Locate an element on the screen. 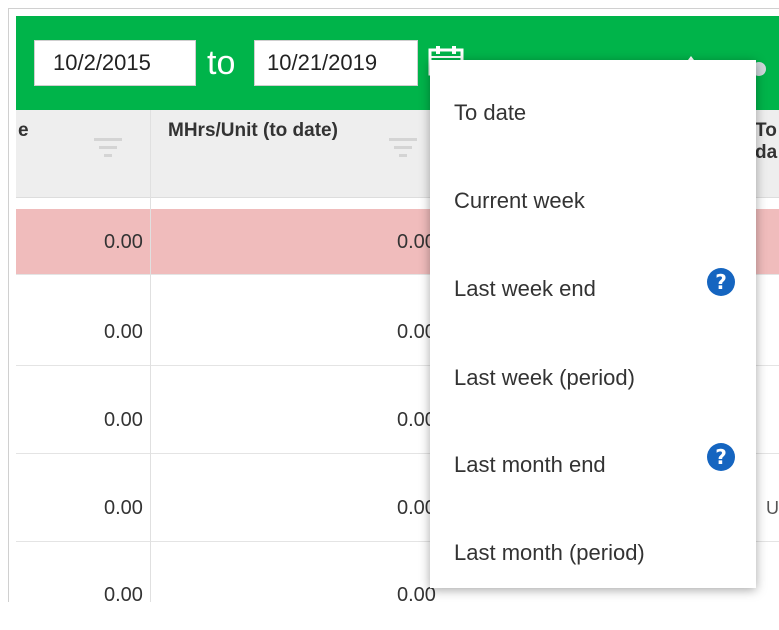  column-header-next: To da is located at coordinates (767, 142).